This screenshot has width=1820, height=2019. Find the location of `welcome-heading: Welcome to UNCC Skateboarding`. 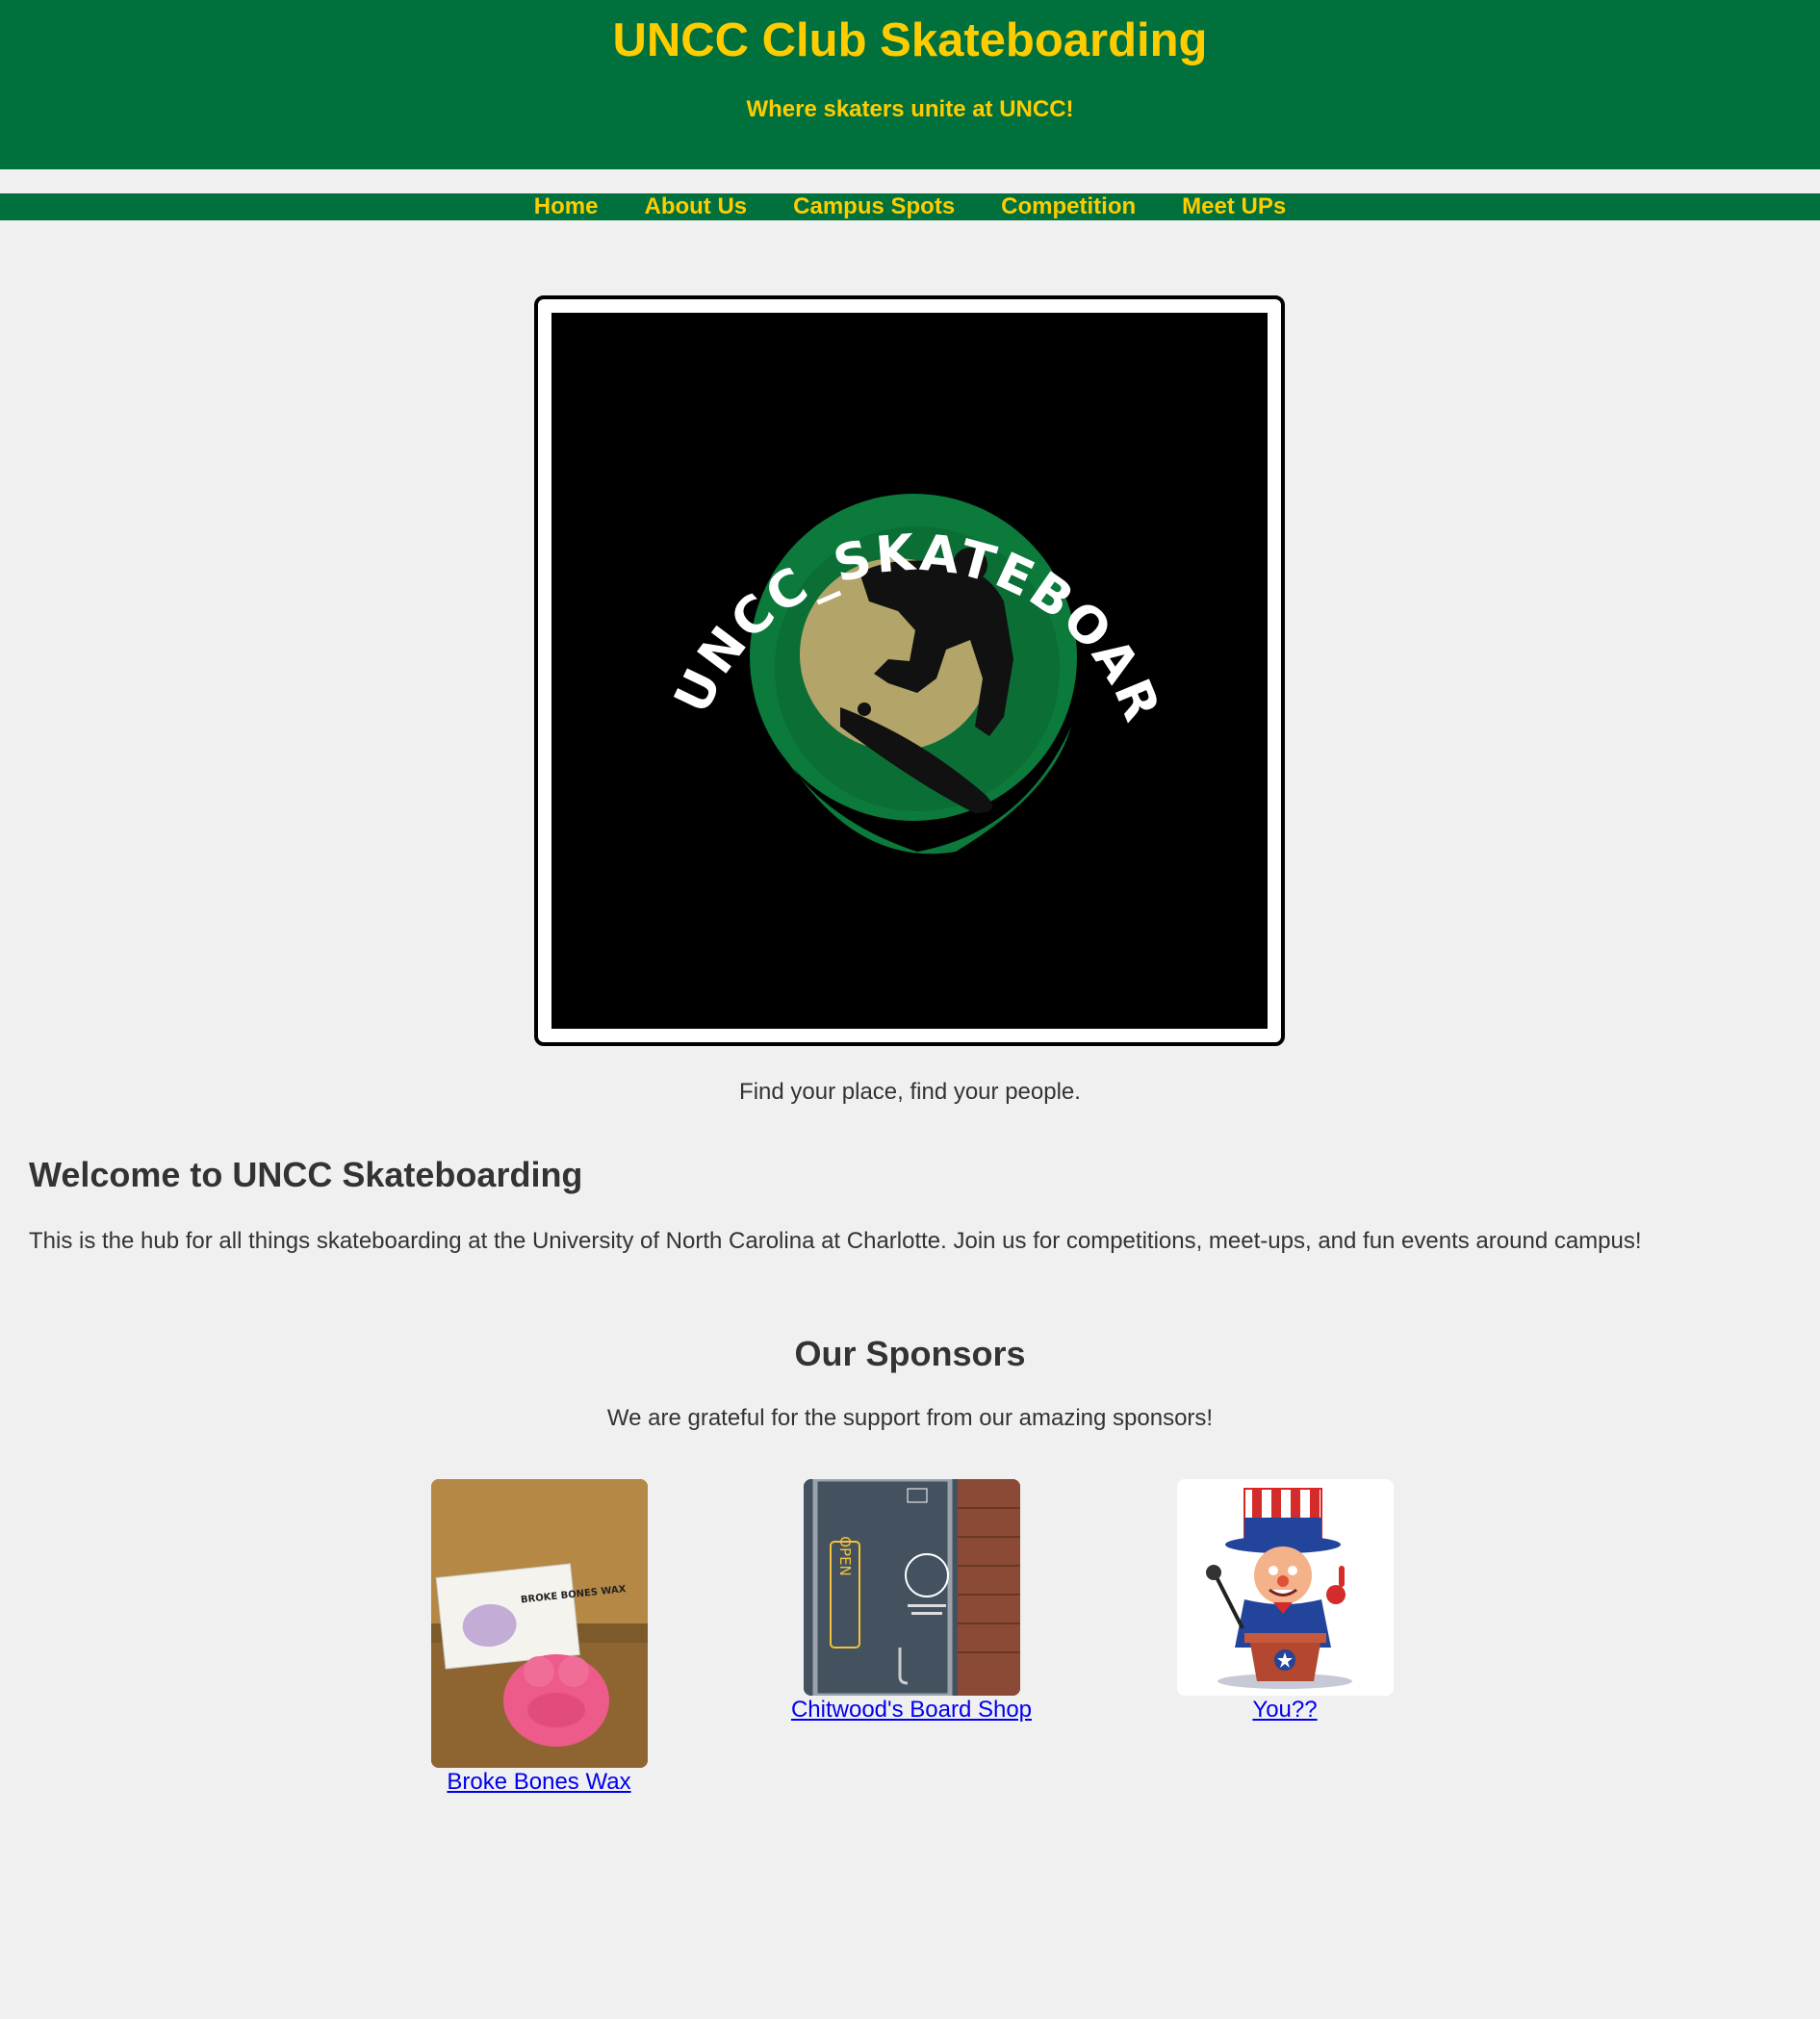

welcome-heading: Welcome to UNCC Skateboarding is located at coordinates (306, 1174).